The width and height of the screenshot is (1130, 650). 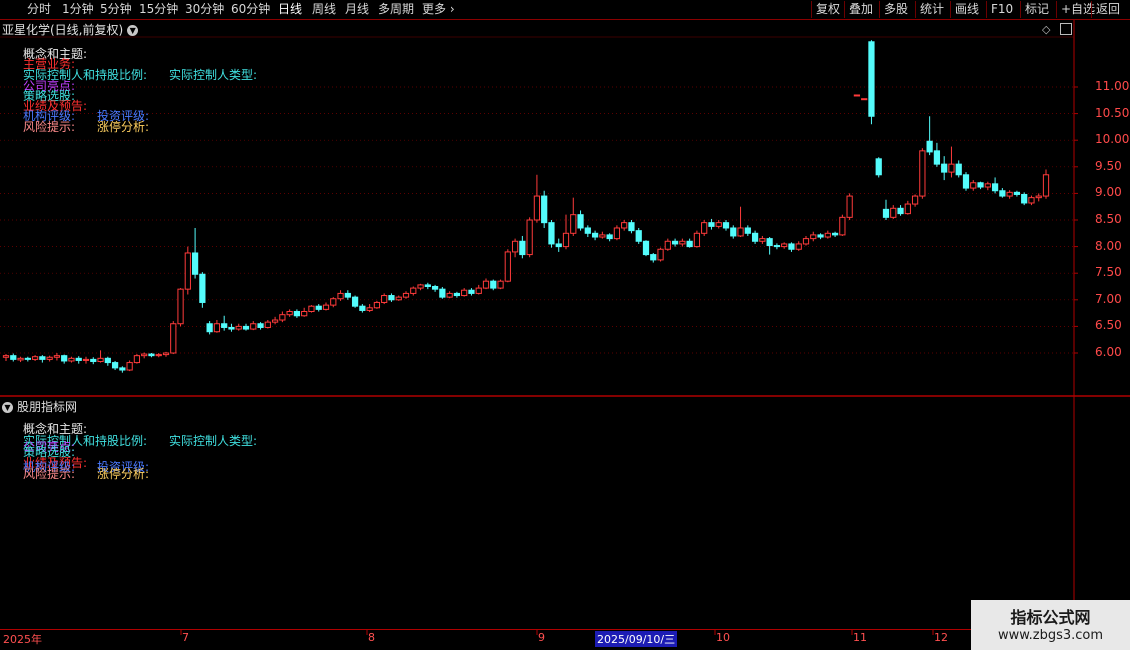 I want to click on overlay-button: 叠加, so click(x=860, y=9).